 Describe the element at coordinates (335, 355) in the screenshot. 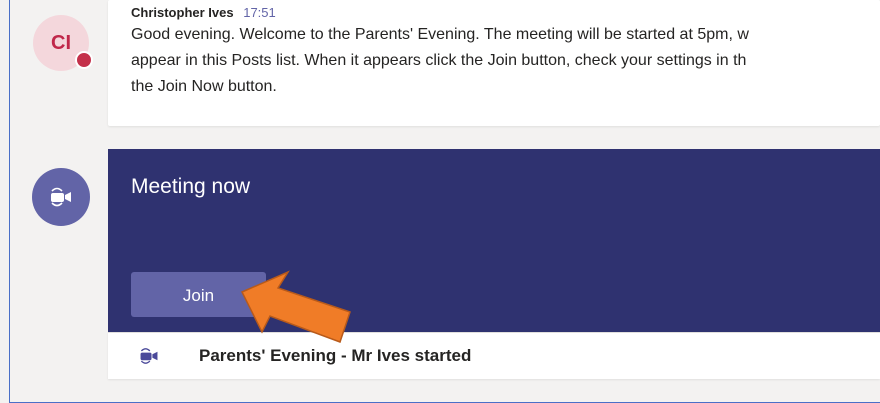

I see `meeting-started-text: Parents' Evening - Mr Ives started` at that location.